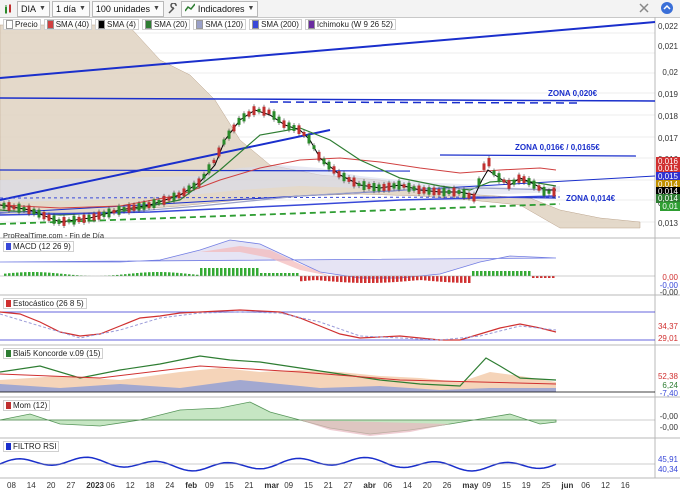 The image size is (680, 492). Describe the element at coordinates (48, 303) in the screenshot. I see `stoch-title: Estocástico (26 8 5)` at that location.